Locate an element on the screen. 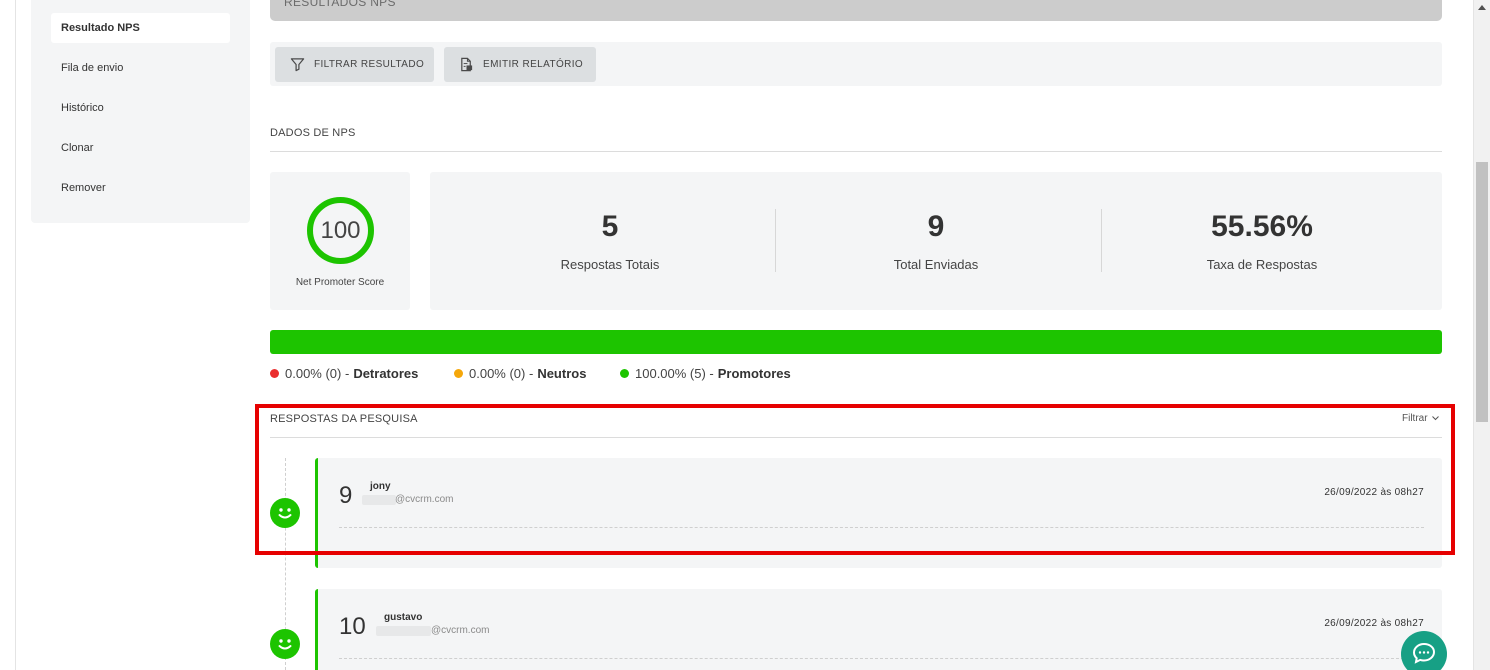 This screenshot has height=670, width=1490. nps-data-title: DADOS DE NPS is located at coordinates (313, 133).